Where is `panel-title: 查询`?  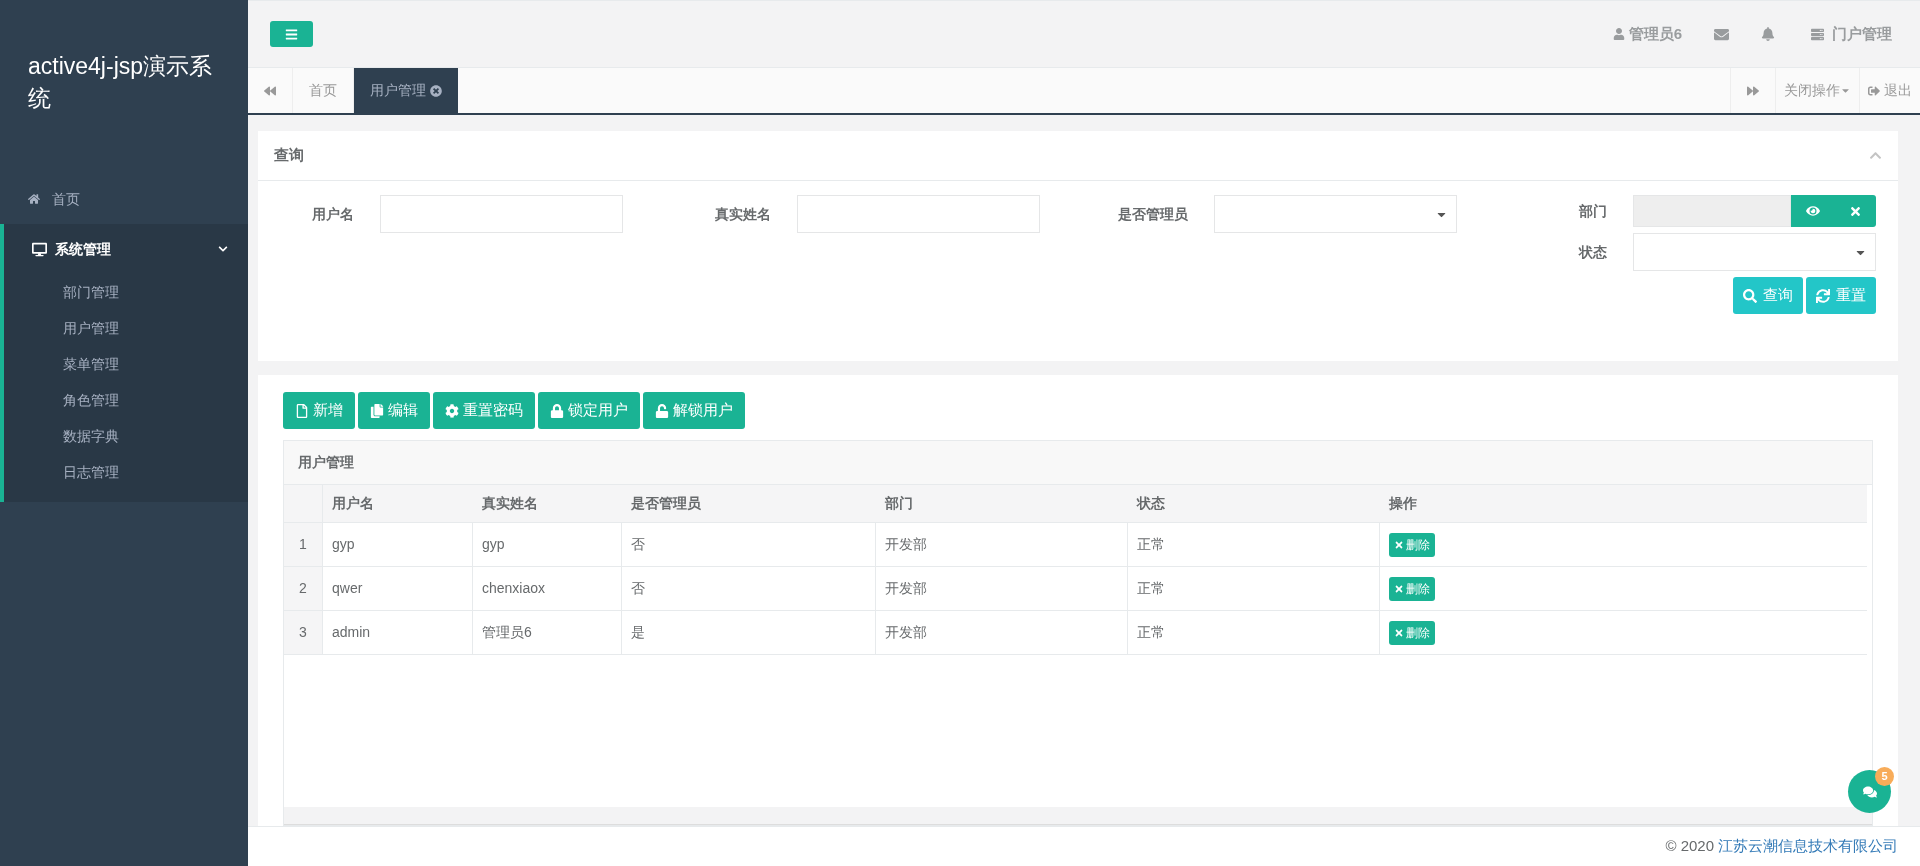
panel-title: 查询 is located at coordinates (289, 155).